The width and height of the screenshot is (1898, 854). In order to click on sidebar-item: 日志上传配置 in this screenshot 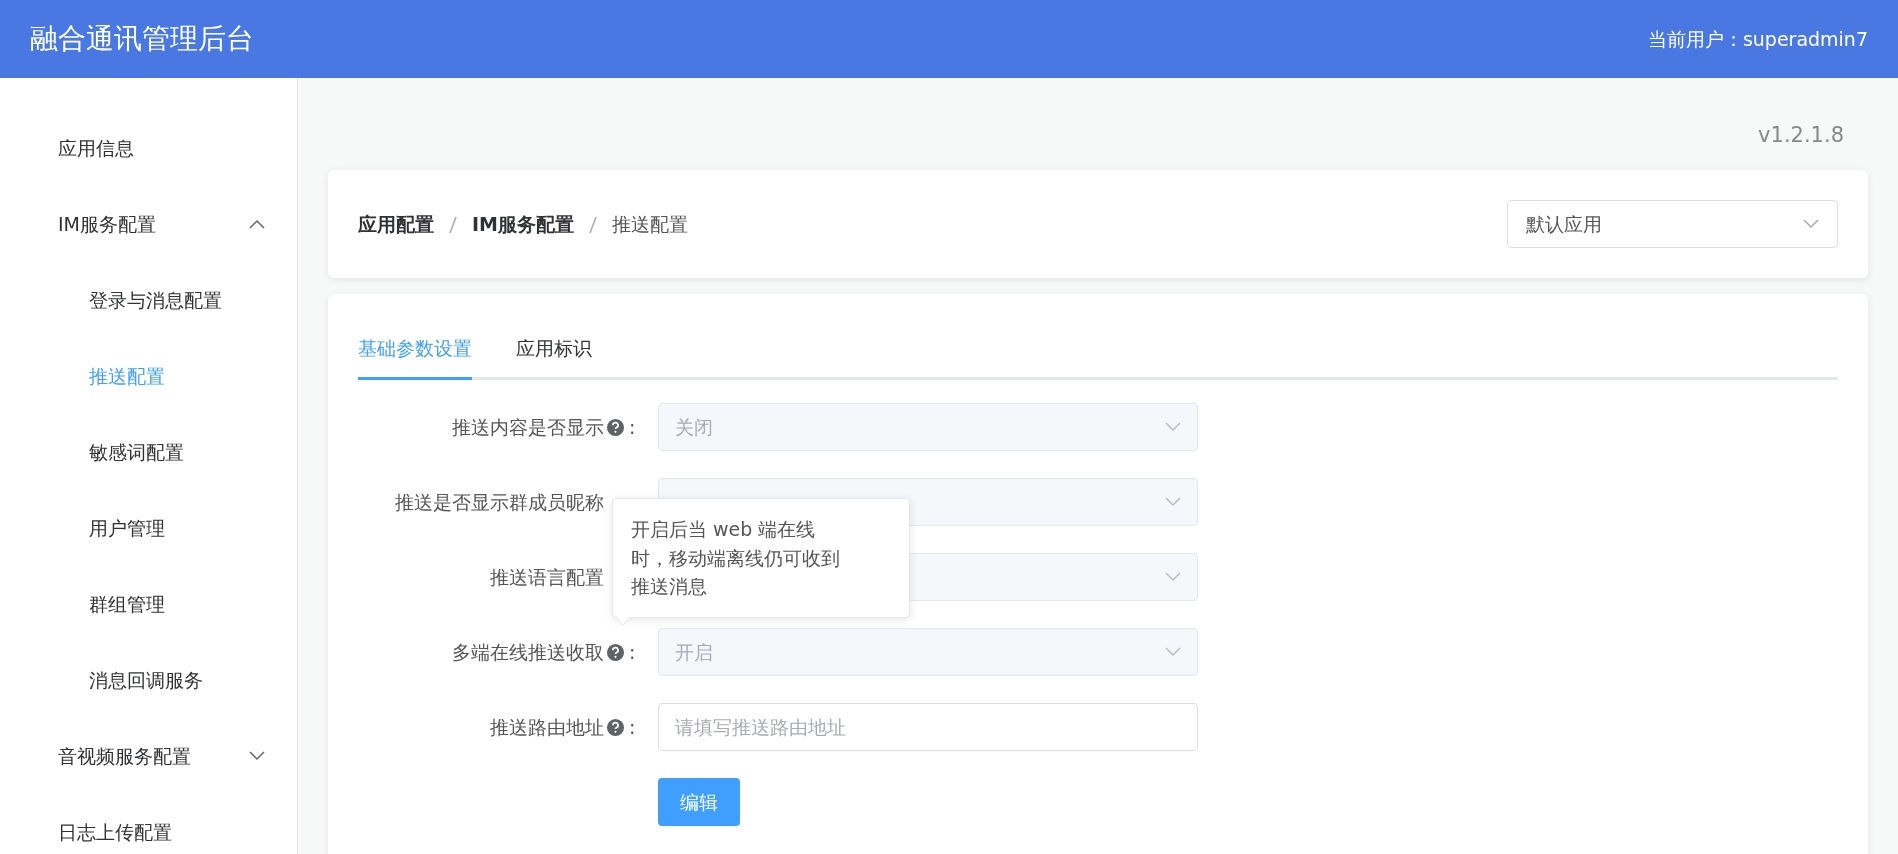, I will do `click(148, 832)`.